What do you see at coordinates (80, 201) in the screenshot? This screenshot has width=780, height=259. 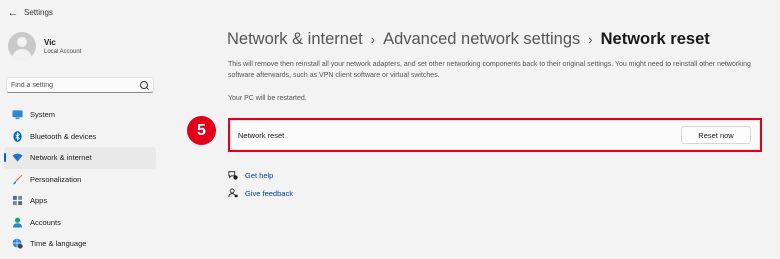 I see `sidebar-item-apps: Apps` at bounding box center [80, 201].